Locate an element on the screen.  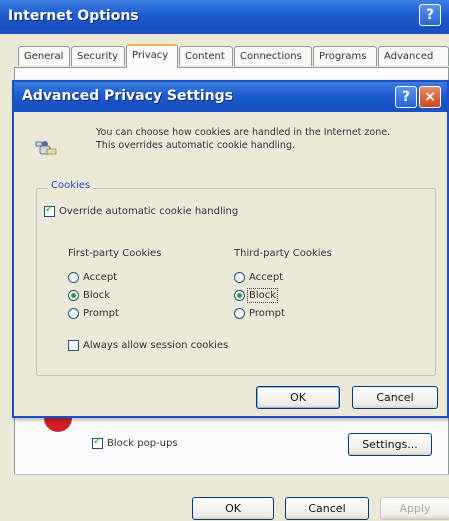
first-party-accept-radio is located at coordinates (73, 277).